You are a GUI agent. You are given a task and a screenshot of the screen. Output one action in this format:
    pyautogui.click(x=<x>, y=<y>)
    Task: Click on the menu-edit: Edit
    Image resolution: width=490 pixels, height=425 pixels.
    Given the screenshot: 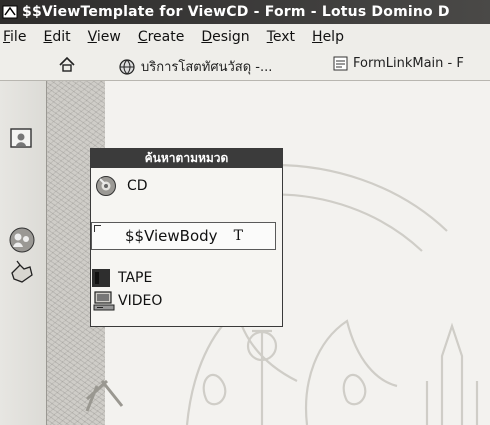 What is the action you would take?
    pyautogui.click(x=56, y=37)
    